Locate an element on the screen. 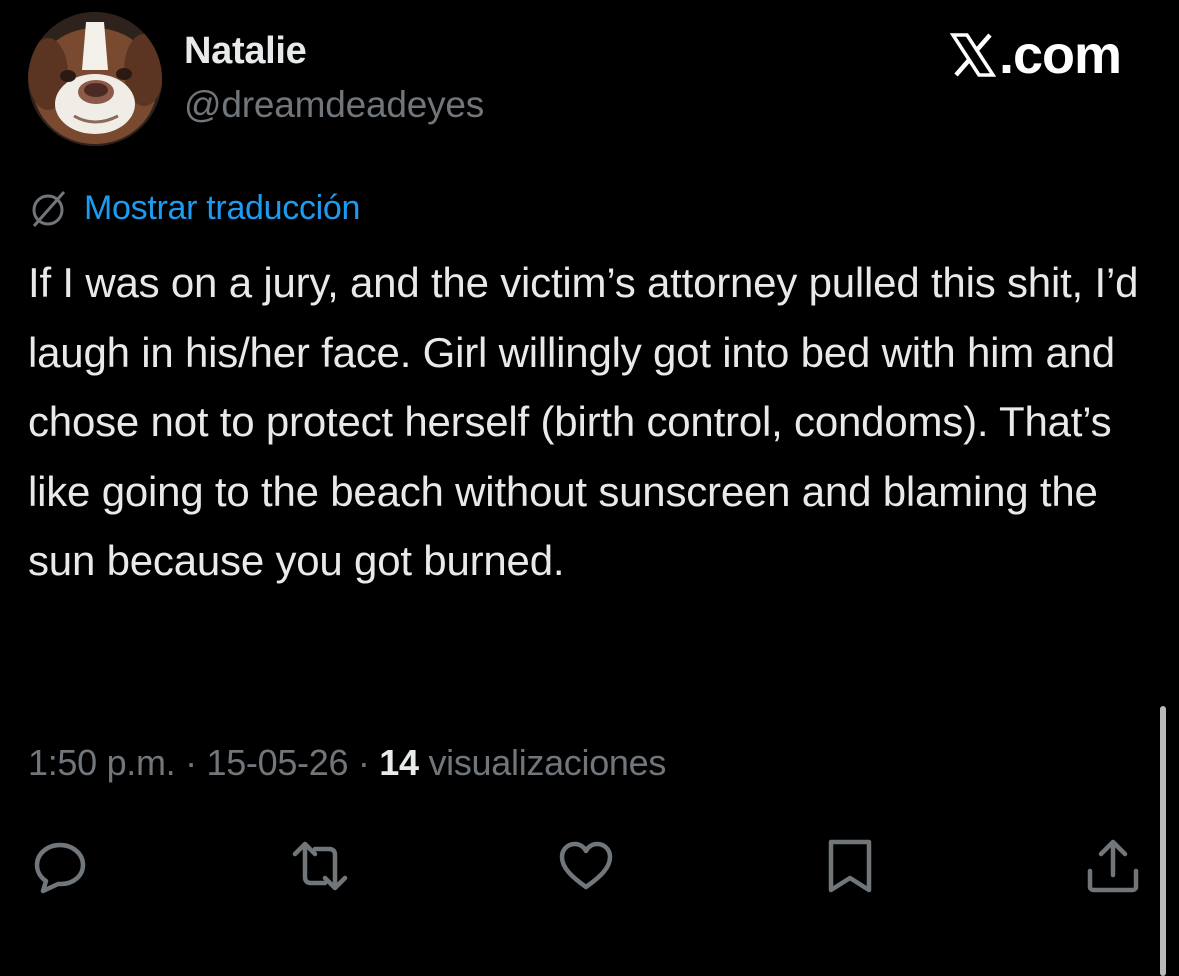 The image size is (1179, 976). author-display-name: Natalie is located at coordinates (245, 51).